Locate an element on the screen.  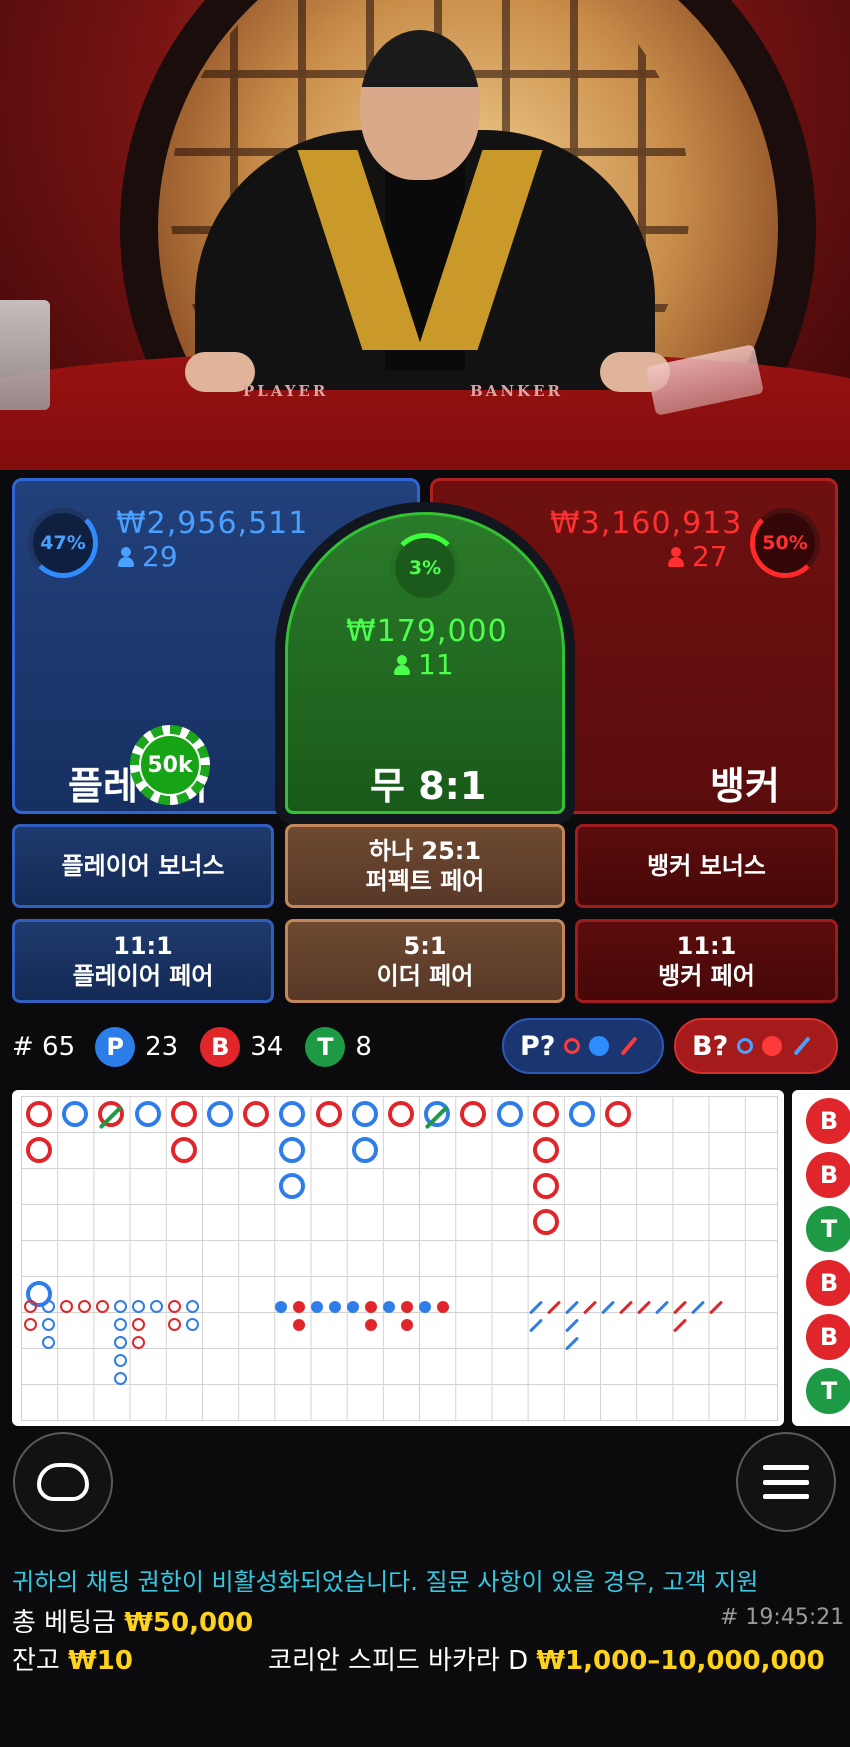
banker-win-count: 34 is located at coordinates (267, 1047).